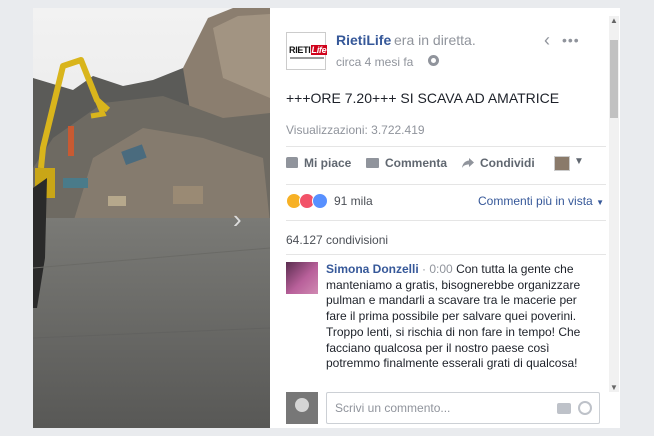  What do you see at coordinates (374, 62) in the screenshot?
I see `post-timestamp: circa 4 mesi fa` at bounding box center [374, 62].